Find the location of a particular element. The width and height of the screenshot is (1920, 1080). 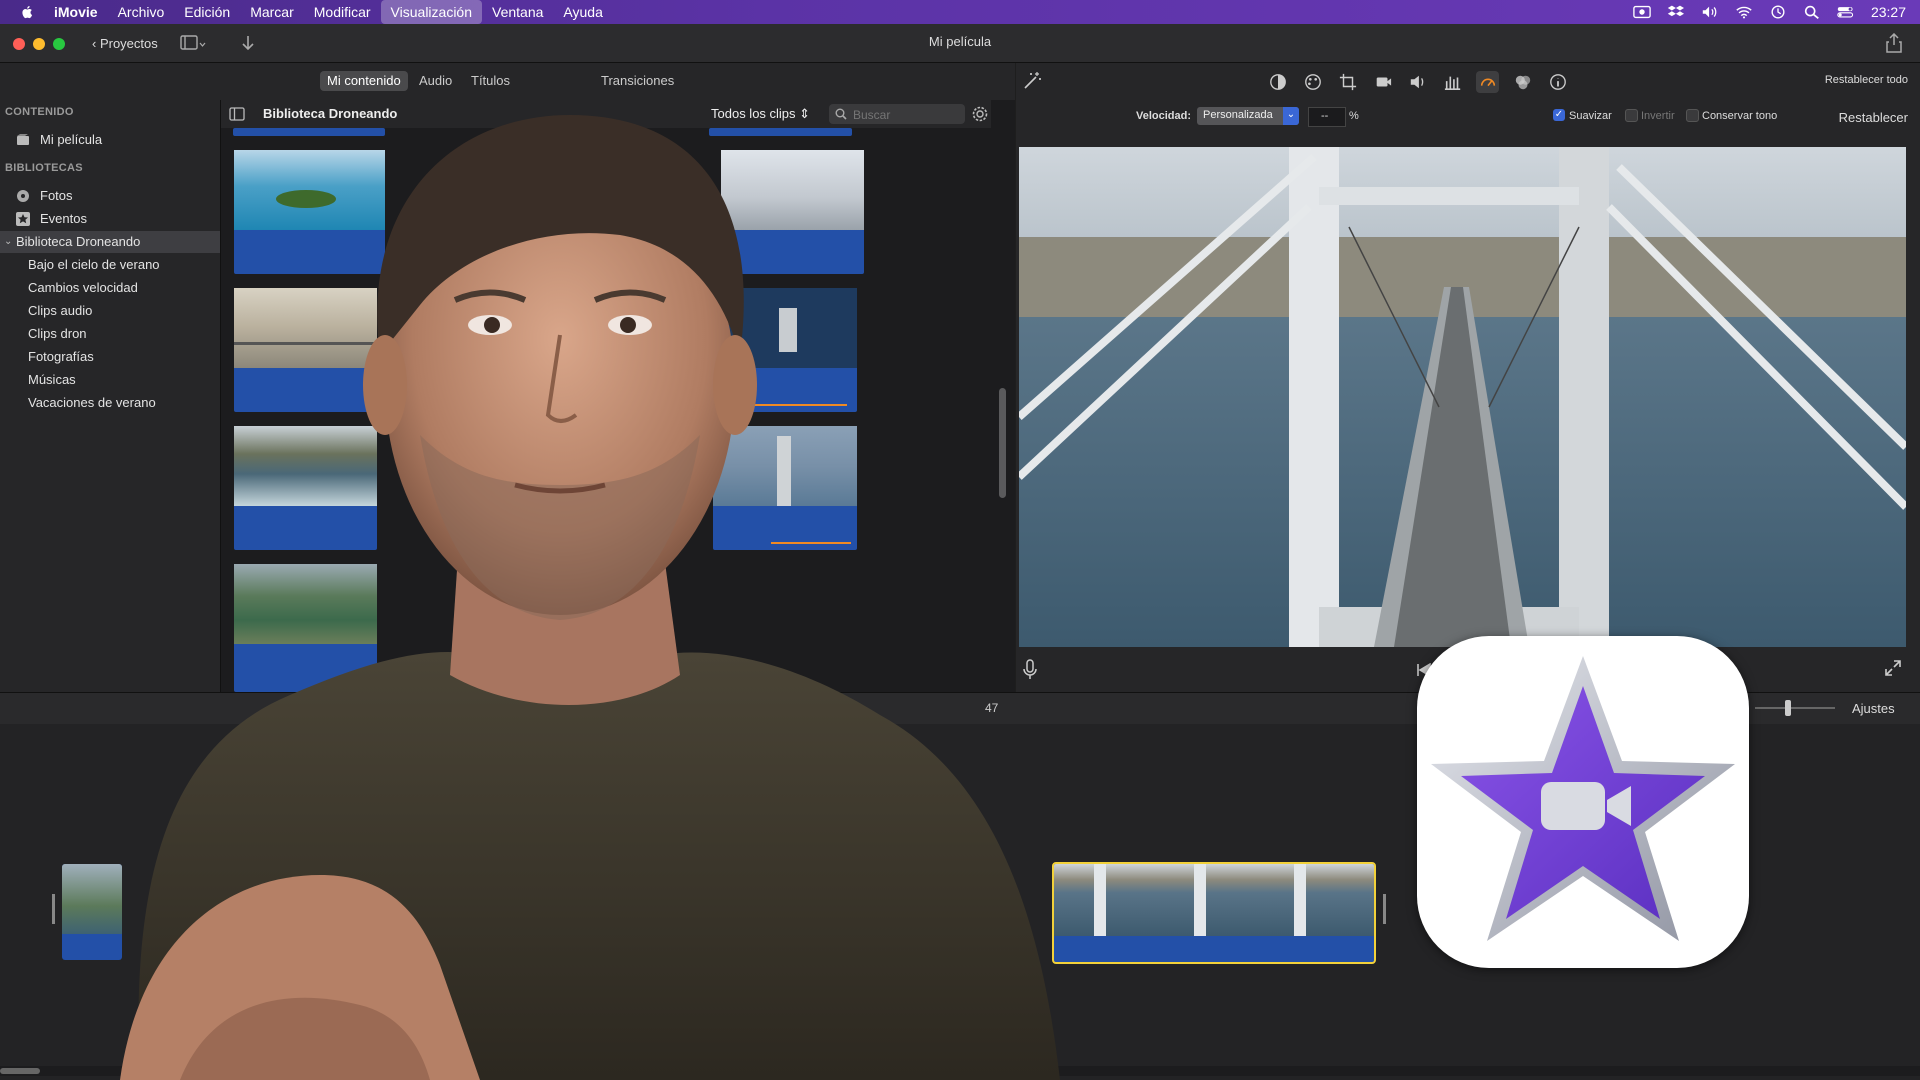

equalizer-button is located at coordinates (1452, 82).